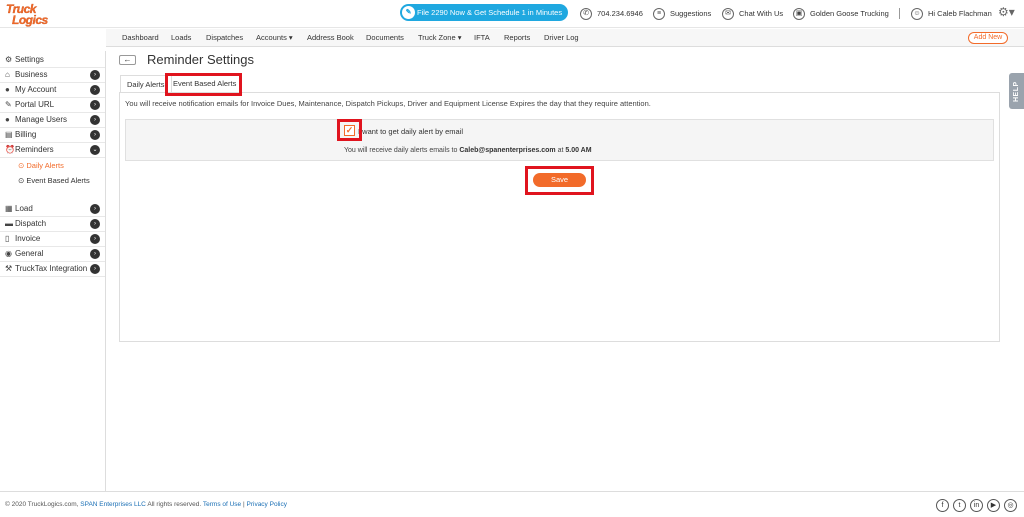  Describe the element at coordinates (330, 37) in the screenshot. I see `nav-address-book: Address Book` at that location.